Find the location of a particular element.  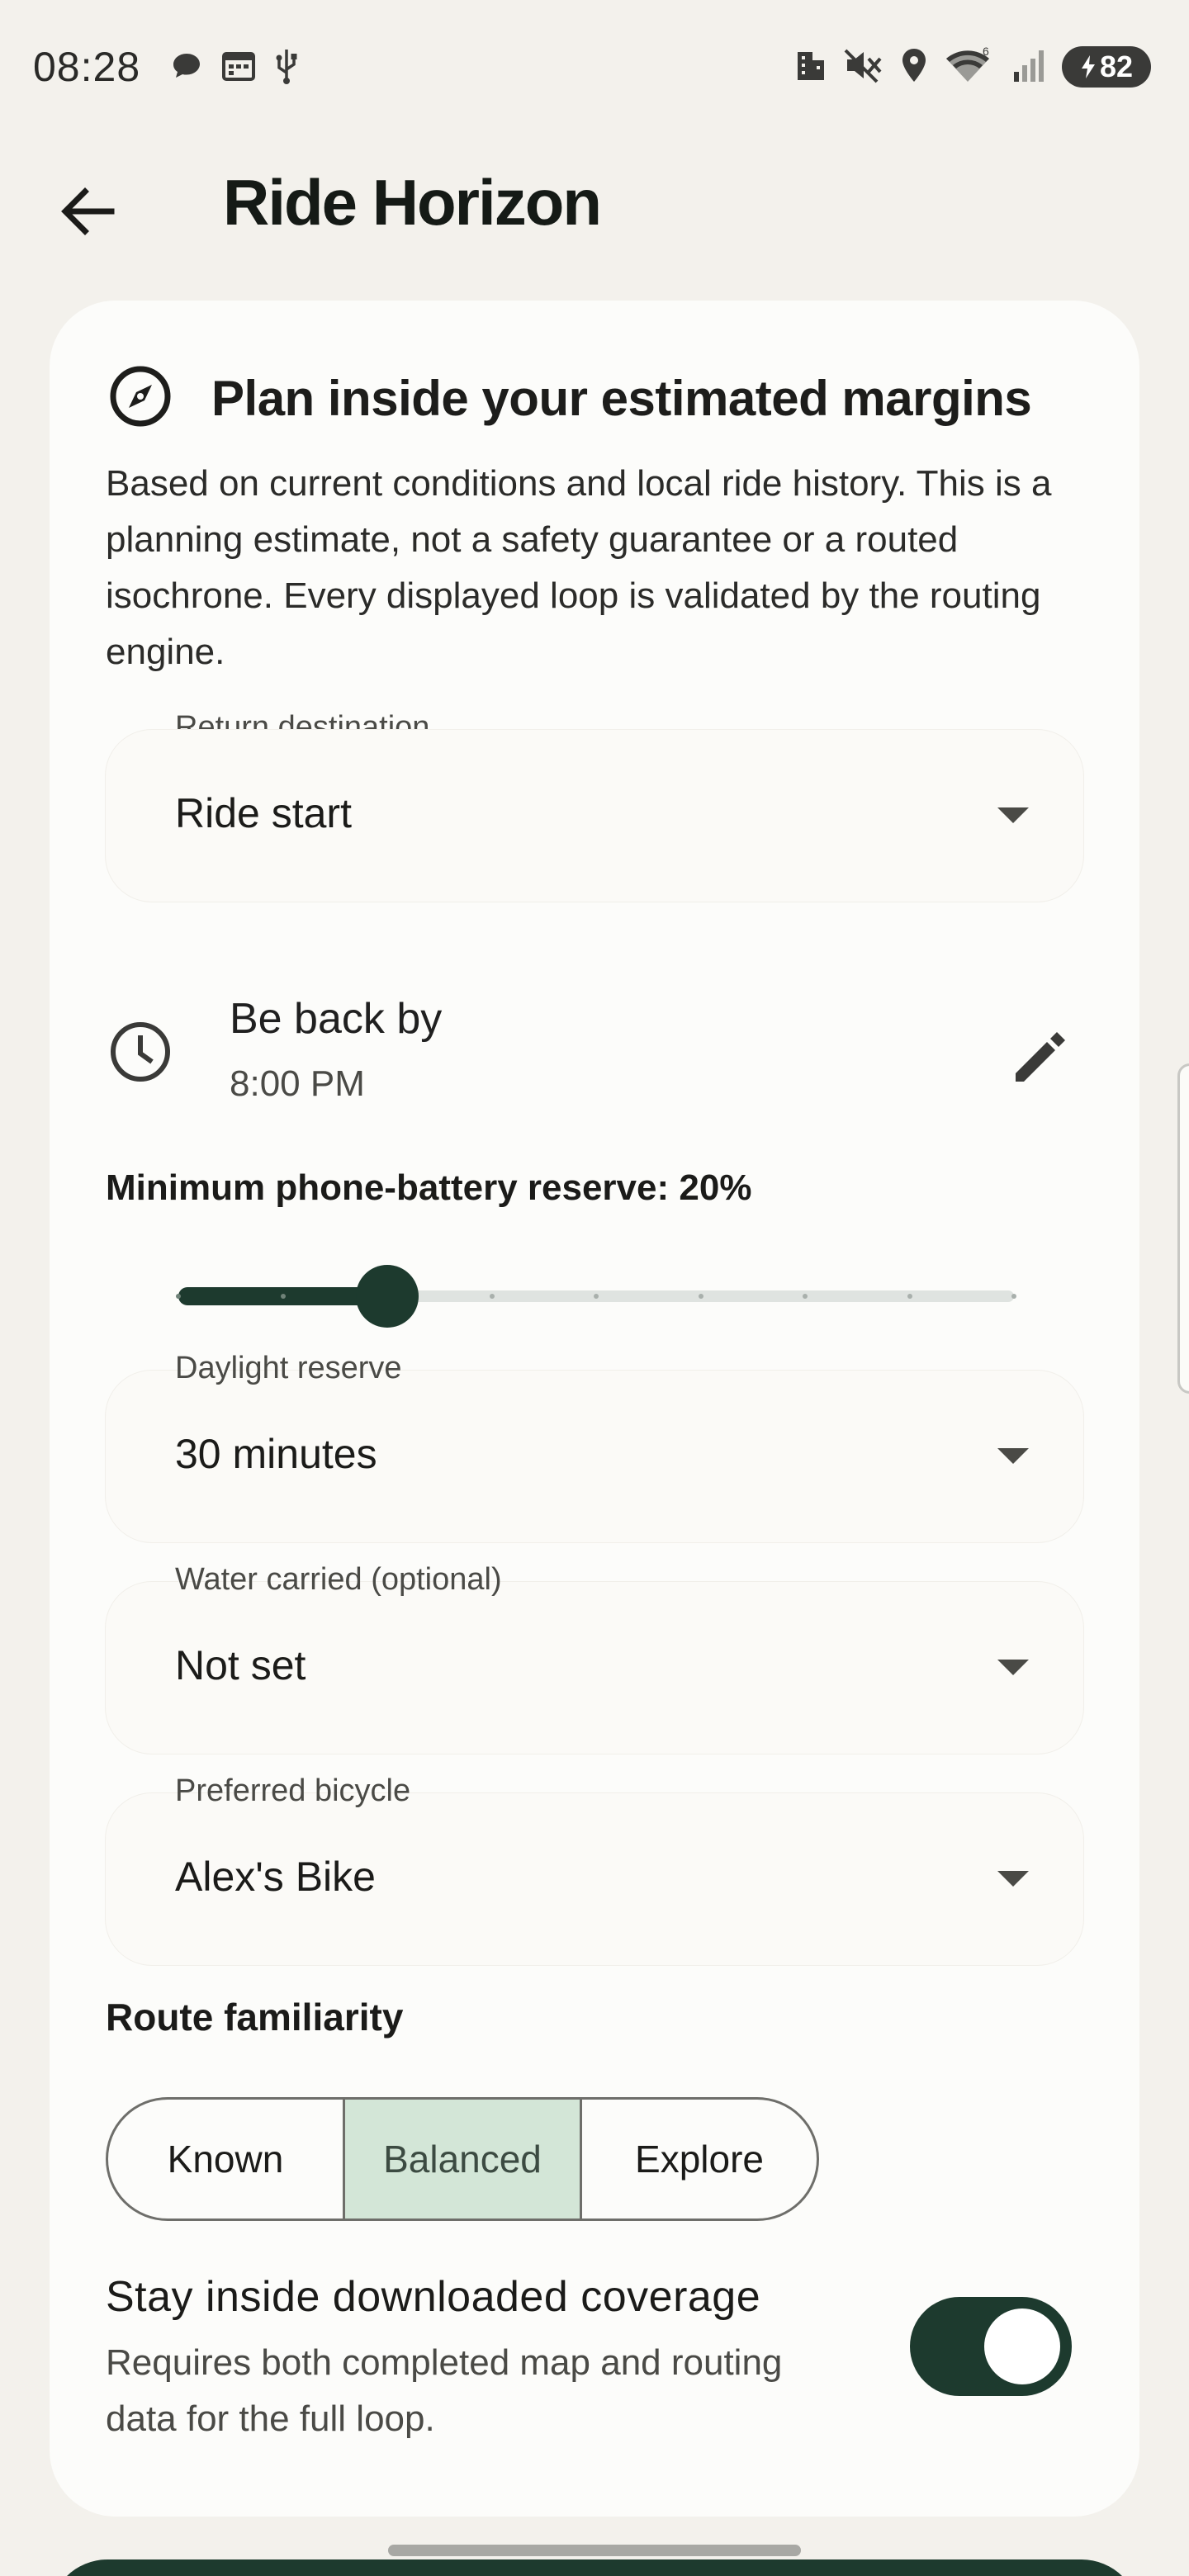

be-back-title: Be back by is located at coordinates (336, 1019).